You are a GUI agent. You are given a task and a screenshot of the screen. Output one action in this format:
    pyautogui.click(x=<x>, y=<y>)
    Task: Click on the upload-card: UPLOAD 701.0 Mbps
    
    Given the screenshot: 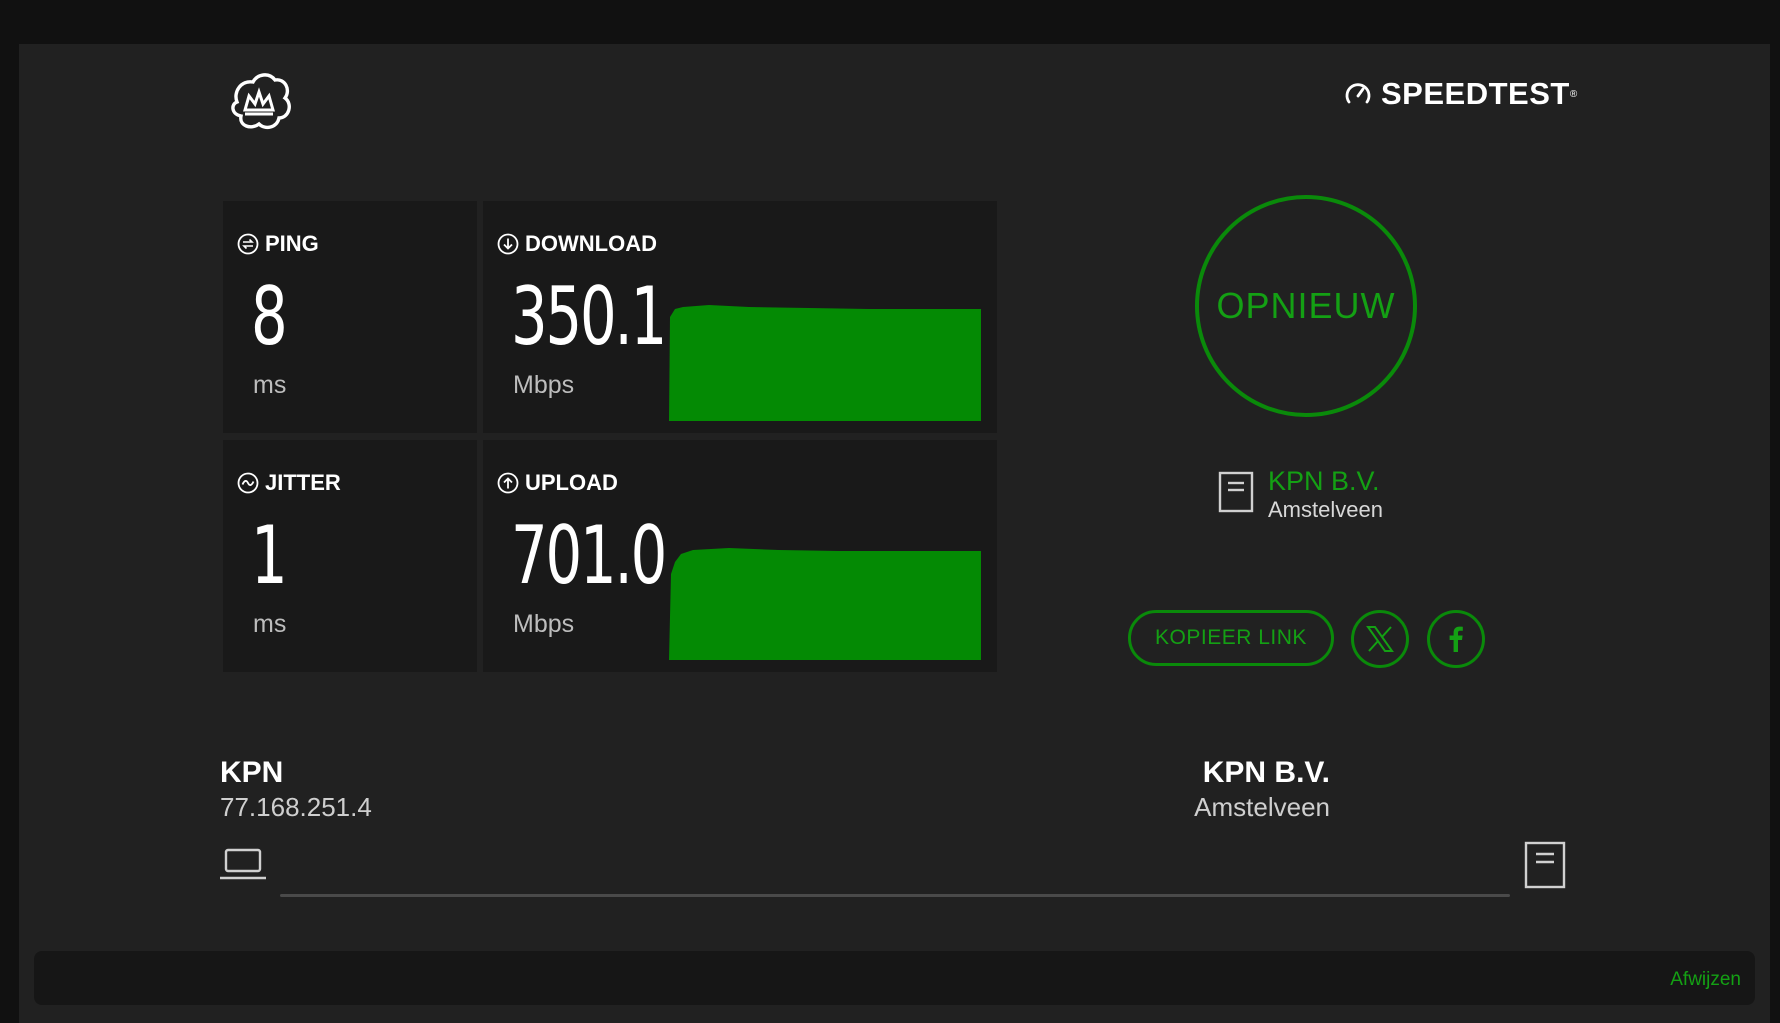 What is the action you would take?
    pyautogui.click(x=740, y=556)
    